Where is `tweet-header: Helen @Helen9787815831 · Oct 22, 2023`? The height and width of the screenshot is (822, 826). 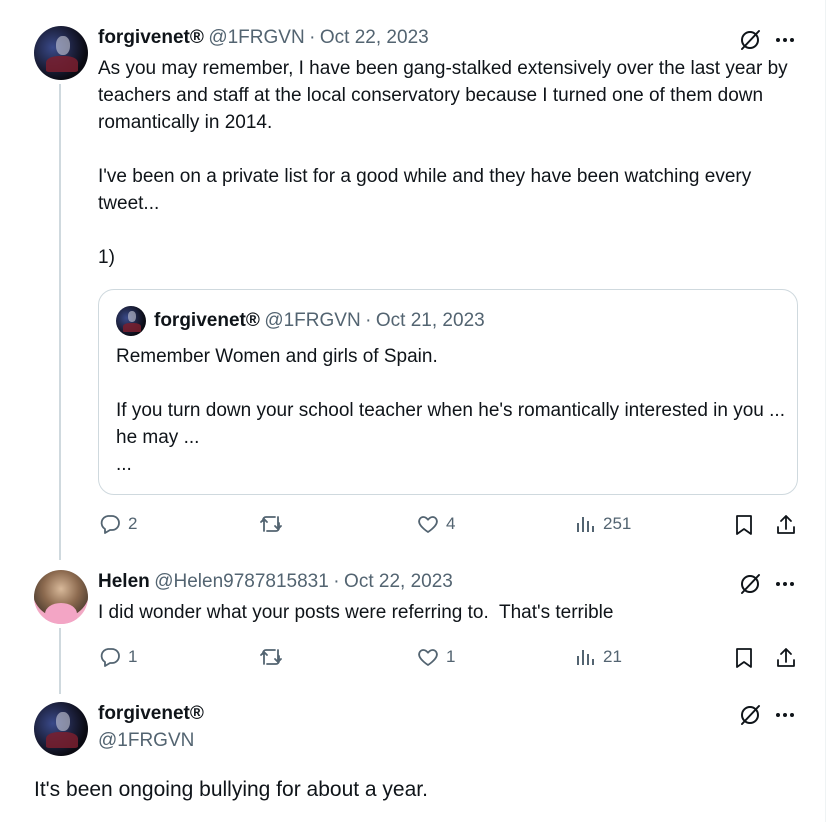
tweet-header: Helen @Helen9787815831 · Oct 22, 2023 is located at coordinates (275, 582).